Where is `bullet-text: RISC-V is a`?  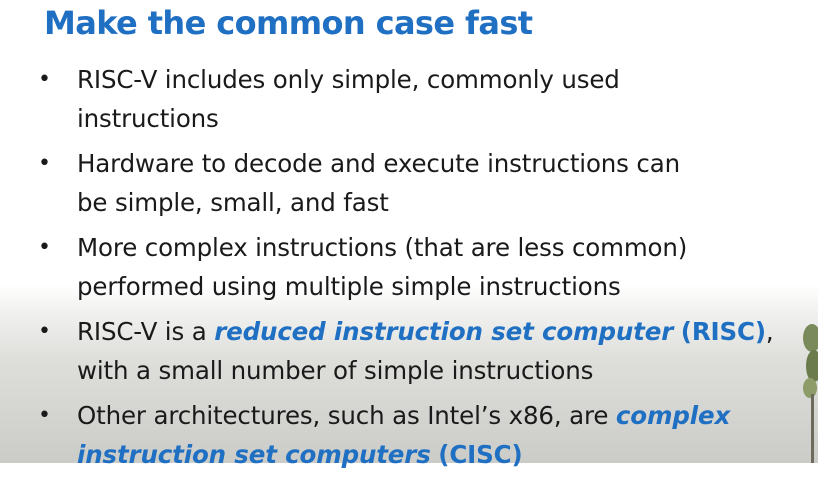
bullet-text: RISC-V is a is located at coordinates (146, 331).